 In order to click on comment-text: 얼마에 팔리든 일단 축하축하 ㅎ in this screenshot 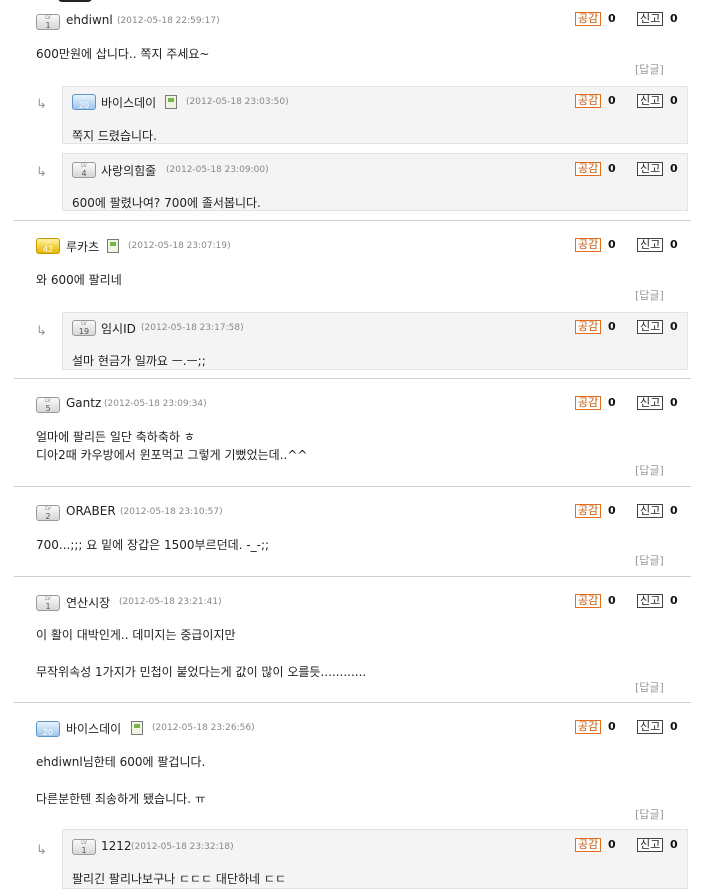, I will do `click(115, 437)`.